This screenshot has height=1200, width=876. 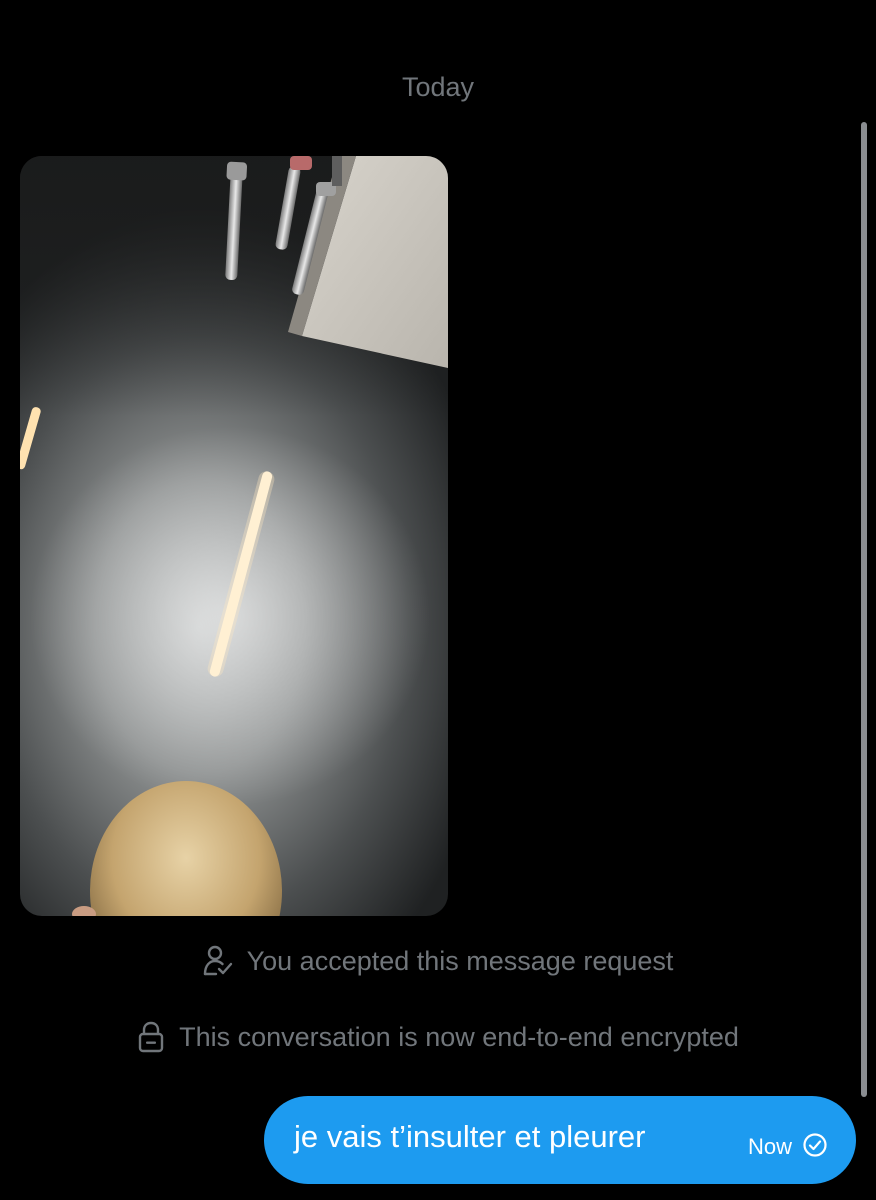 What do you see at coordinates (438, 87) in the screenshot?
I see `day-separator: Today` at bounding box center [438, 87].